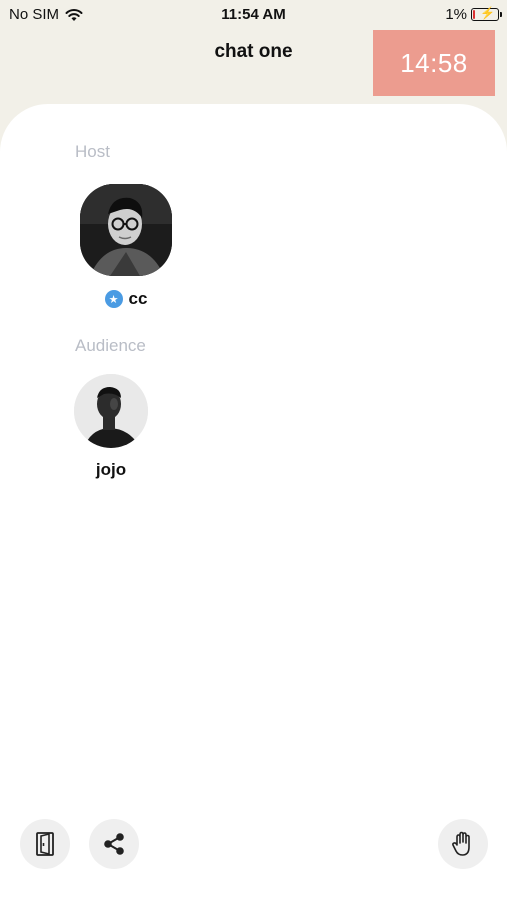  Describe the element at coordinates (126, 299) in the screenshot. I see `host-name-row: ★ cc` at that location.